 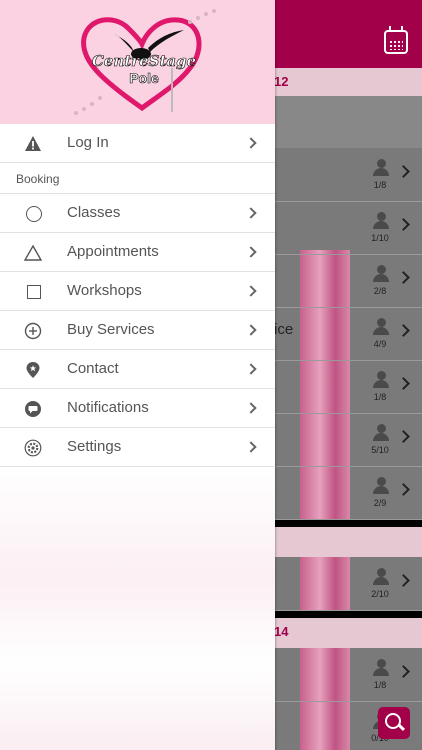 I want to click on date-header: 12, so click(x=348, y=82).